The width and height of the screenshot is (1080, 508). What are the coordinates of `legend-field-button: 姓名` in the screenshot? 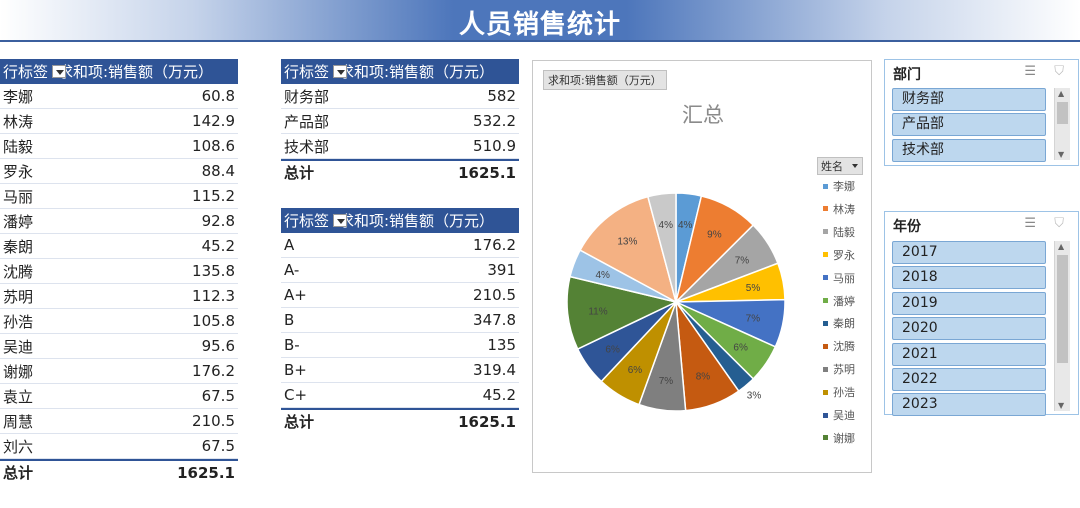 It's located at (840, 166).